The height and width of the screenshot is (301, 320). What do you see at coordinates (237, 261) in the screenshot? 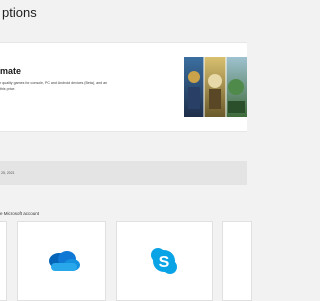
I see `benefit-tile-partial-right` at bounding box center [237, 261].